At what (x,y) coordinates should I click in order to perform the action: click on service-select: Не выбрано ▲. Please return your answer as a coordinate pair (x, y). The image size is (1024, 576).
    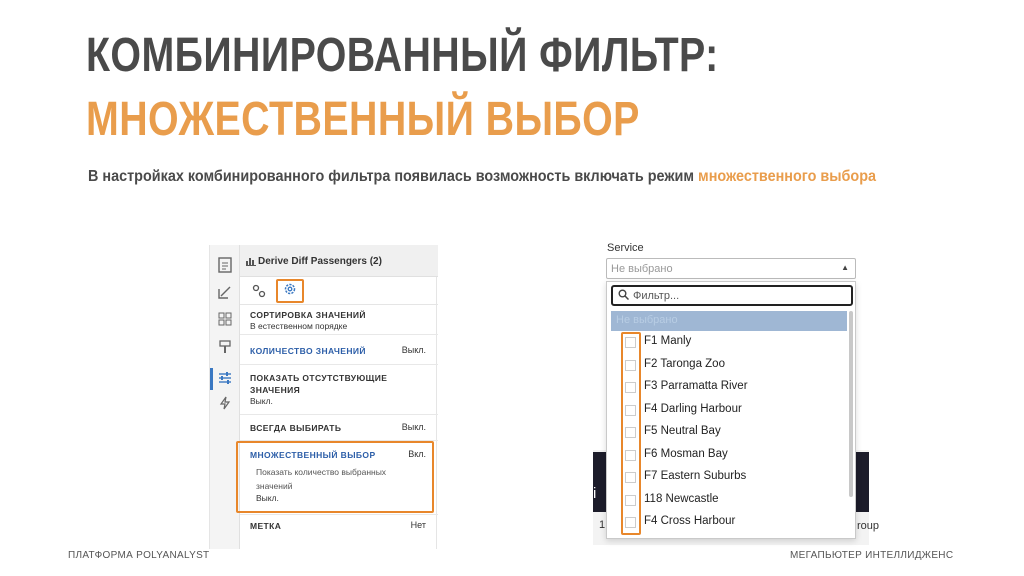
    Looking at the image, I should click on (731, 268).